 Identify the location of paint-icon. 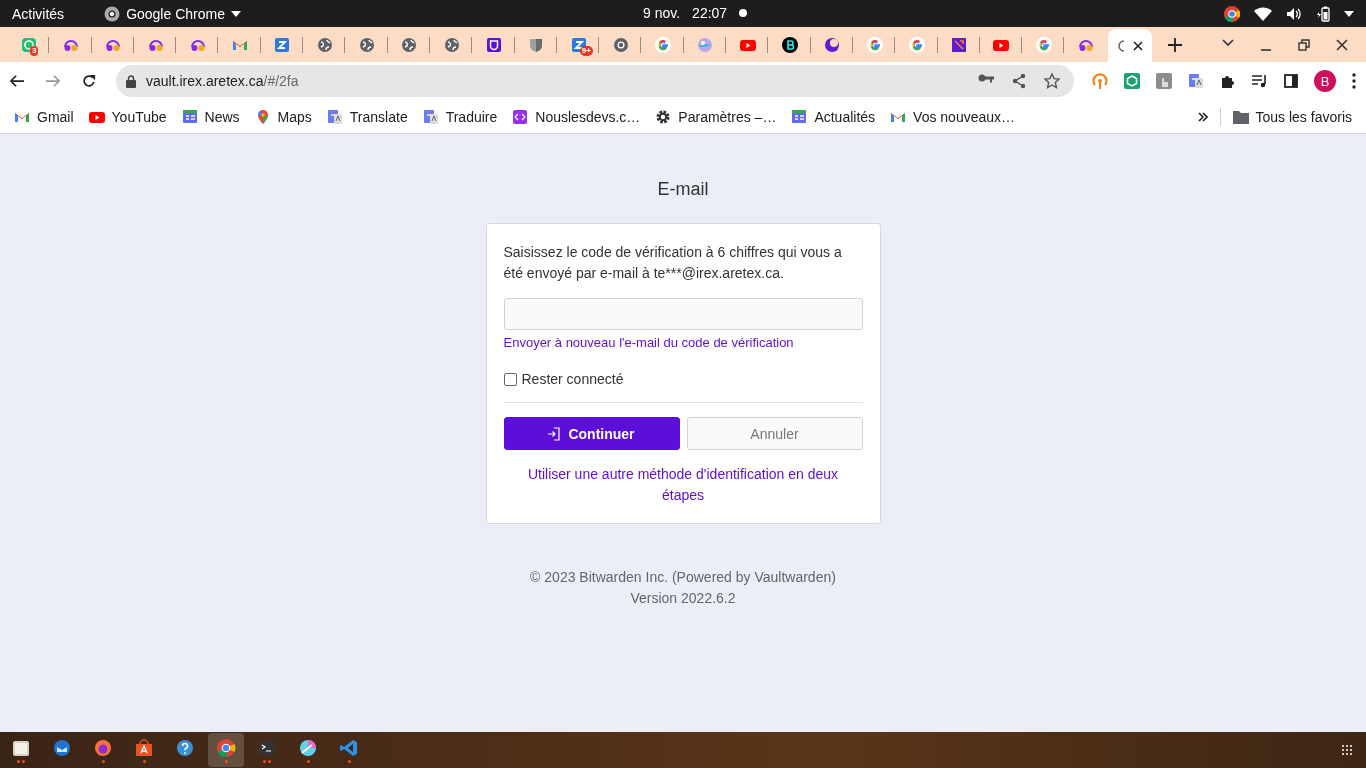
(308, 747).